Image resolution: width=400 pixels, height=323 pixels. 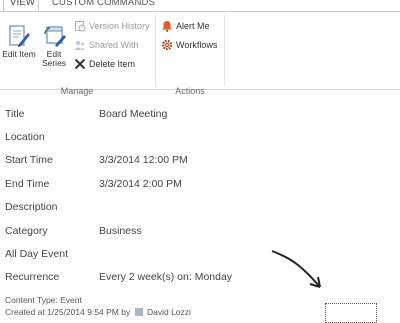 I want to click on field-value-recurrence: Every 2 week(s) on: Monday, so click(x=166, y=277).